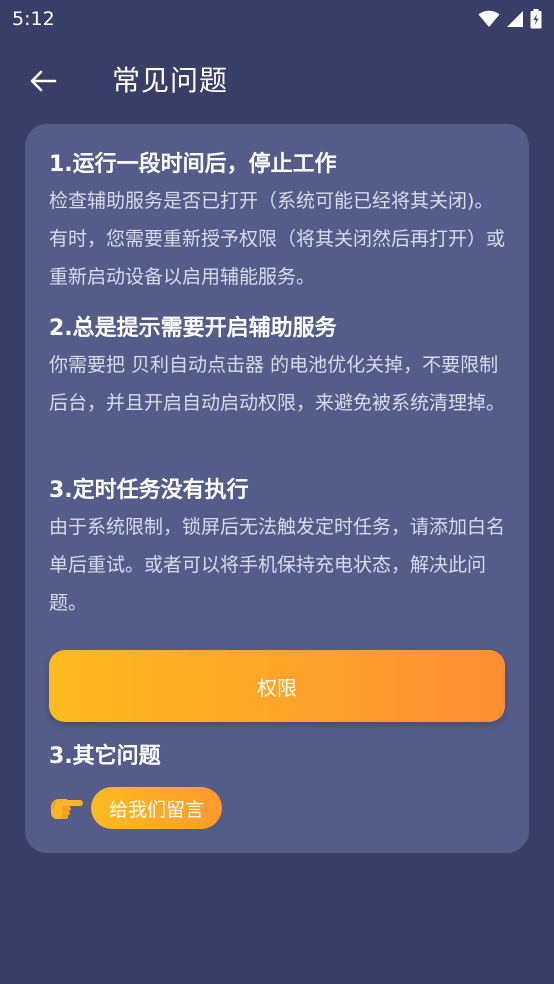 Image resolution: width=554 pixels, height=984 pixels. What do you see at coordinates (149, 490) in the screenshot?
I see `faq-question: 3.定时任务没有执行` at bounding box center [149, 490].